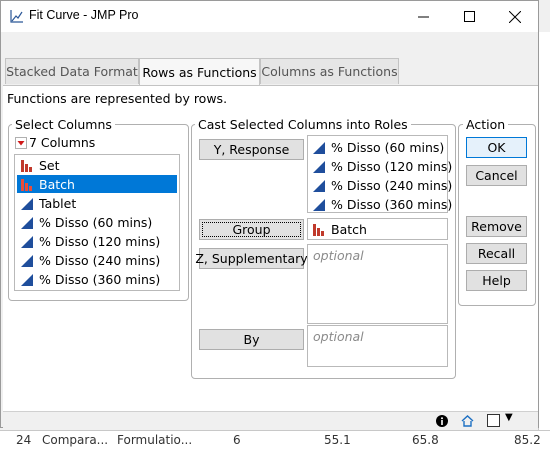 This screenshot has height=450, width=550. I want to click on checkbox-icon, so click(494, 421).